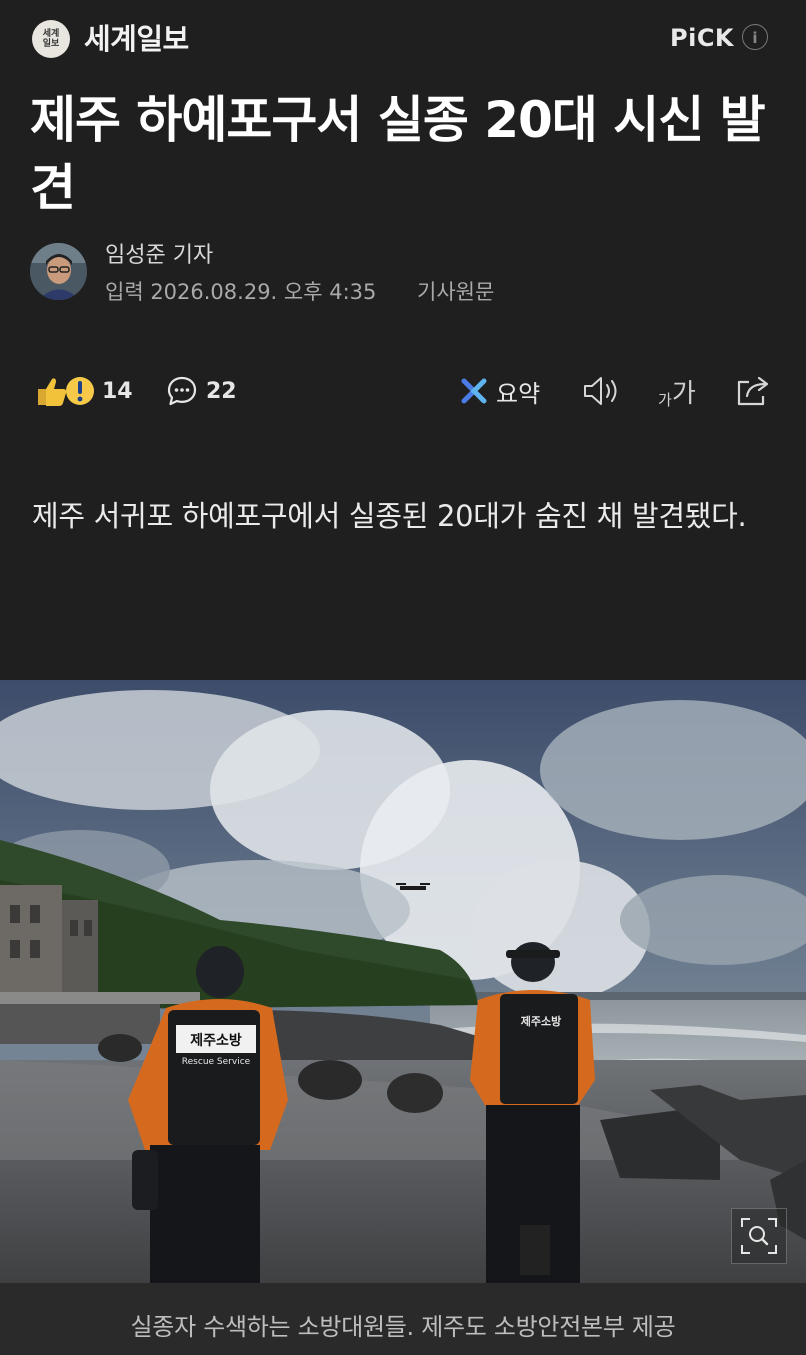 Image resolution: width=806 pixels, height=1355 pixels. I want to click on font-size-button: 가 가, so click(677, 391).